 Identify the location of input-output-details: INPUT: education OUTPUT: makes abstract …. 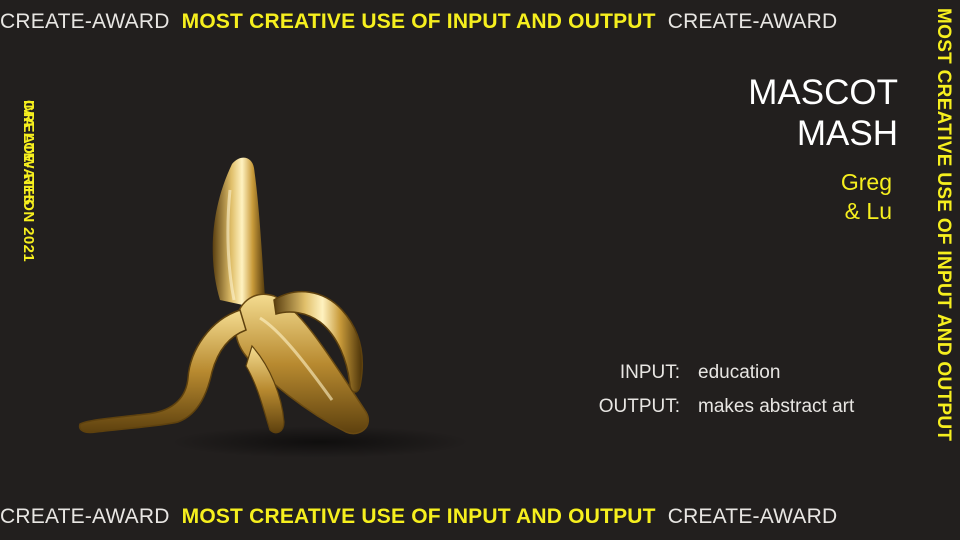
(730, 390).